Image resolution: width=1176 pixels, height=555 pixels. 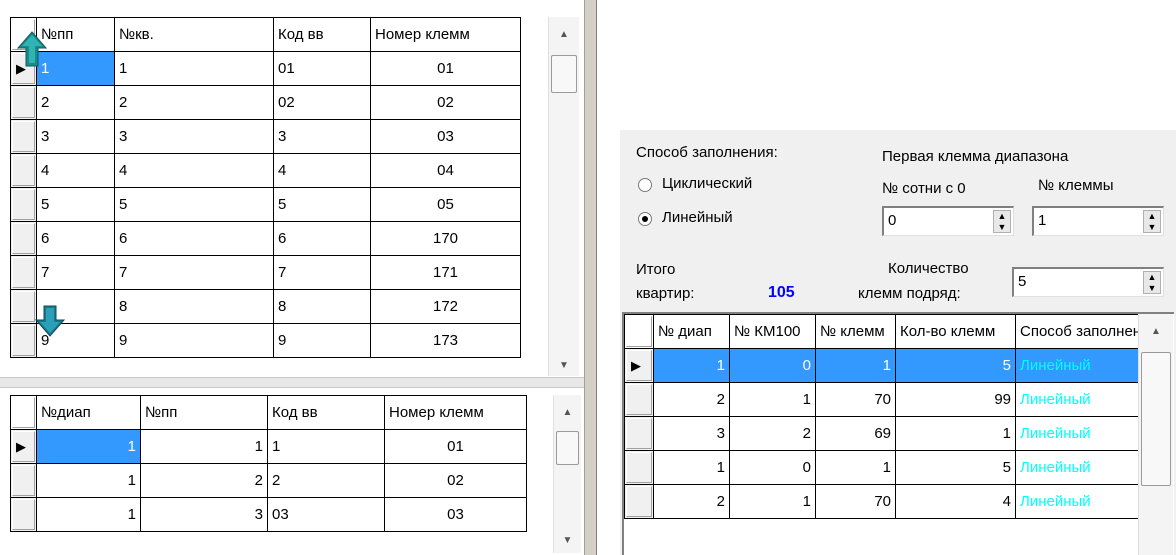 What do you see at coordinates (855, 331) in the screenshot?
I see `column-header: № клемм` at bounding box center [855, 331].